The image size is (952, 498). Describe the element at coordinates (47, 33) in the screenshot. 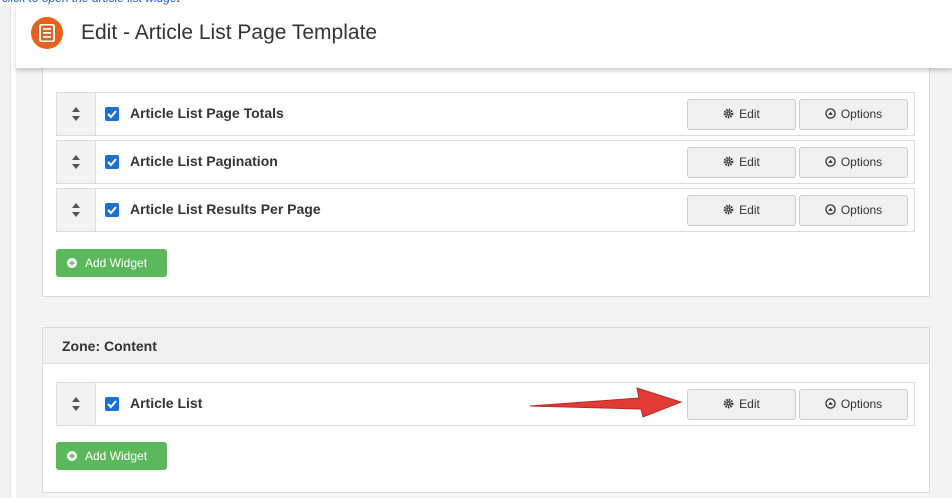

I see `document-icon` at that location.